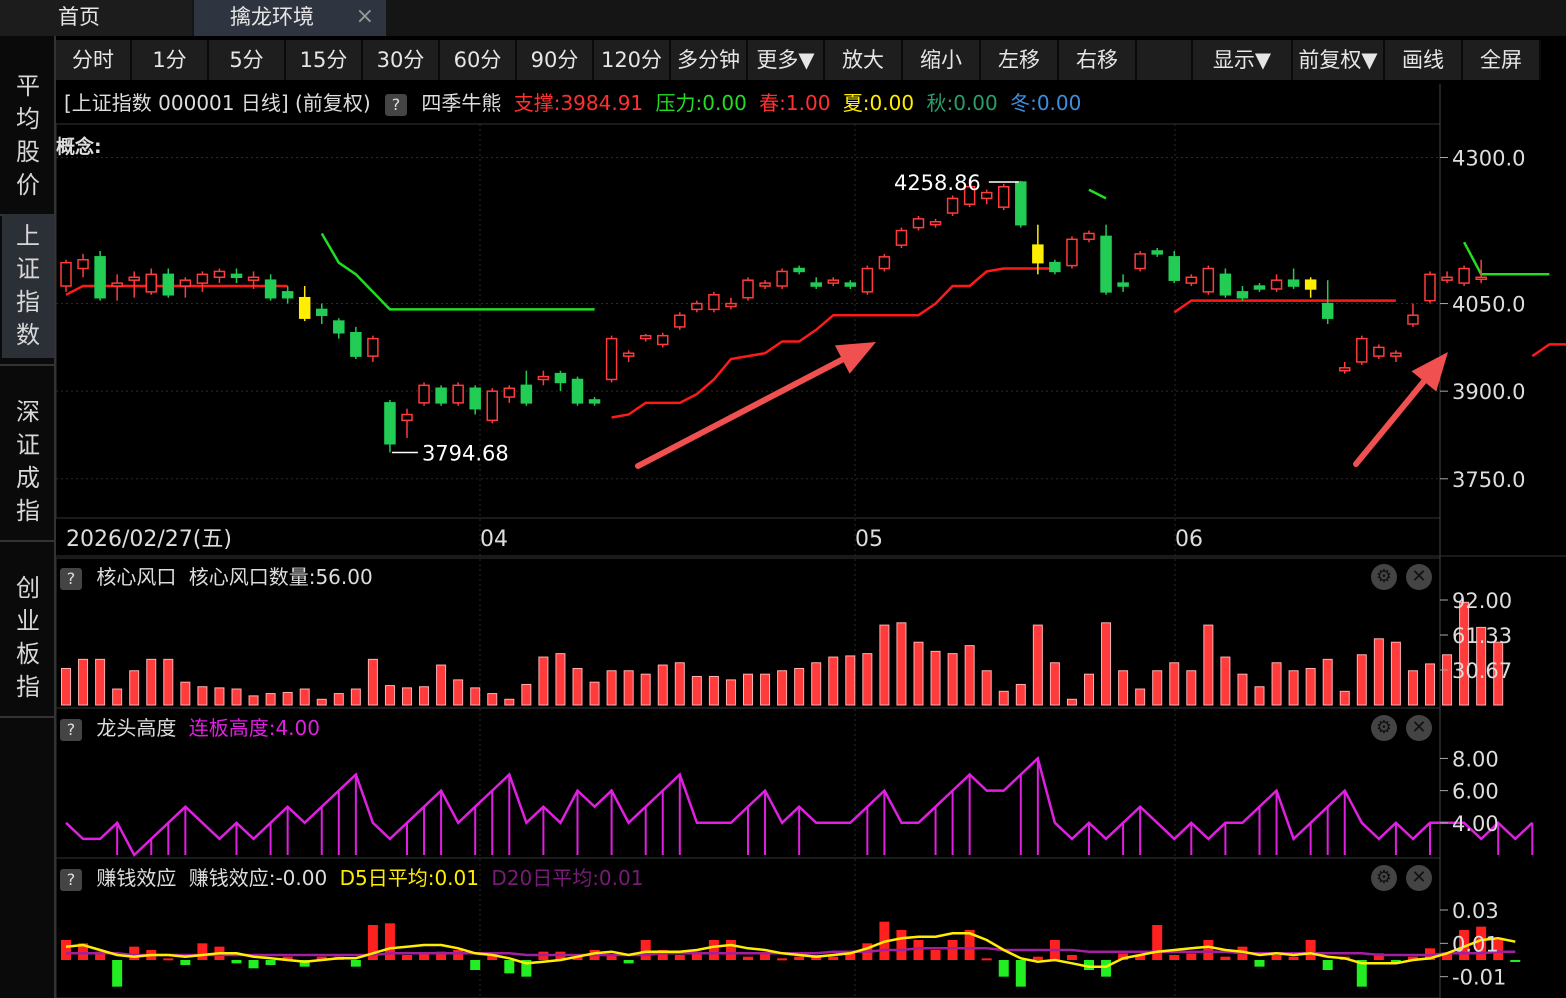  What do you see at coordinates (748, 927) in the screenshot?
I see `panel-frame` at bounding box center [748, 927].